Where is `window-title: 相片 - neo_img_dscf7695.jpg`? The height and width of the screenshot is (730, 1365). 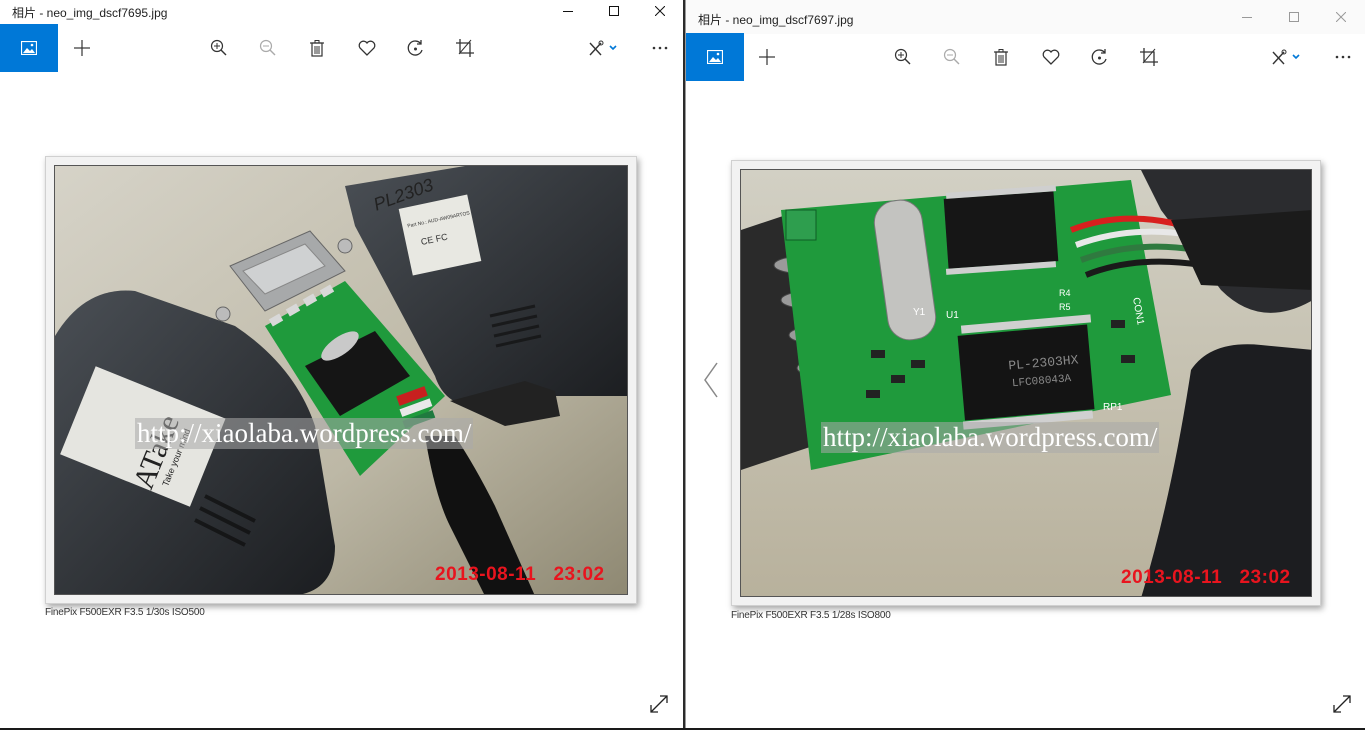
window-title: 相片 - neo_img_dscf7695.jpg is located at coordinates (90, 13).